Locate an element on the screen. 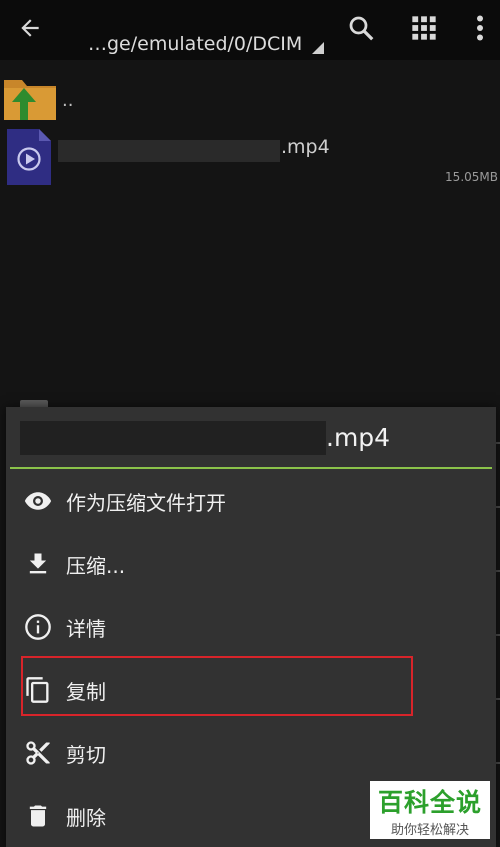 The height and width of the screenshot is (847, 500). video-file-icon is located at coordinates (29, 159).